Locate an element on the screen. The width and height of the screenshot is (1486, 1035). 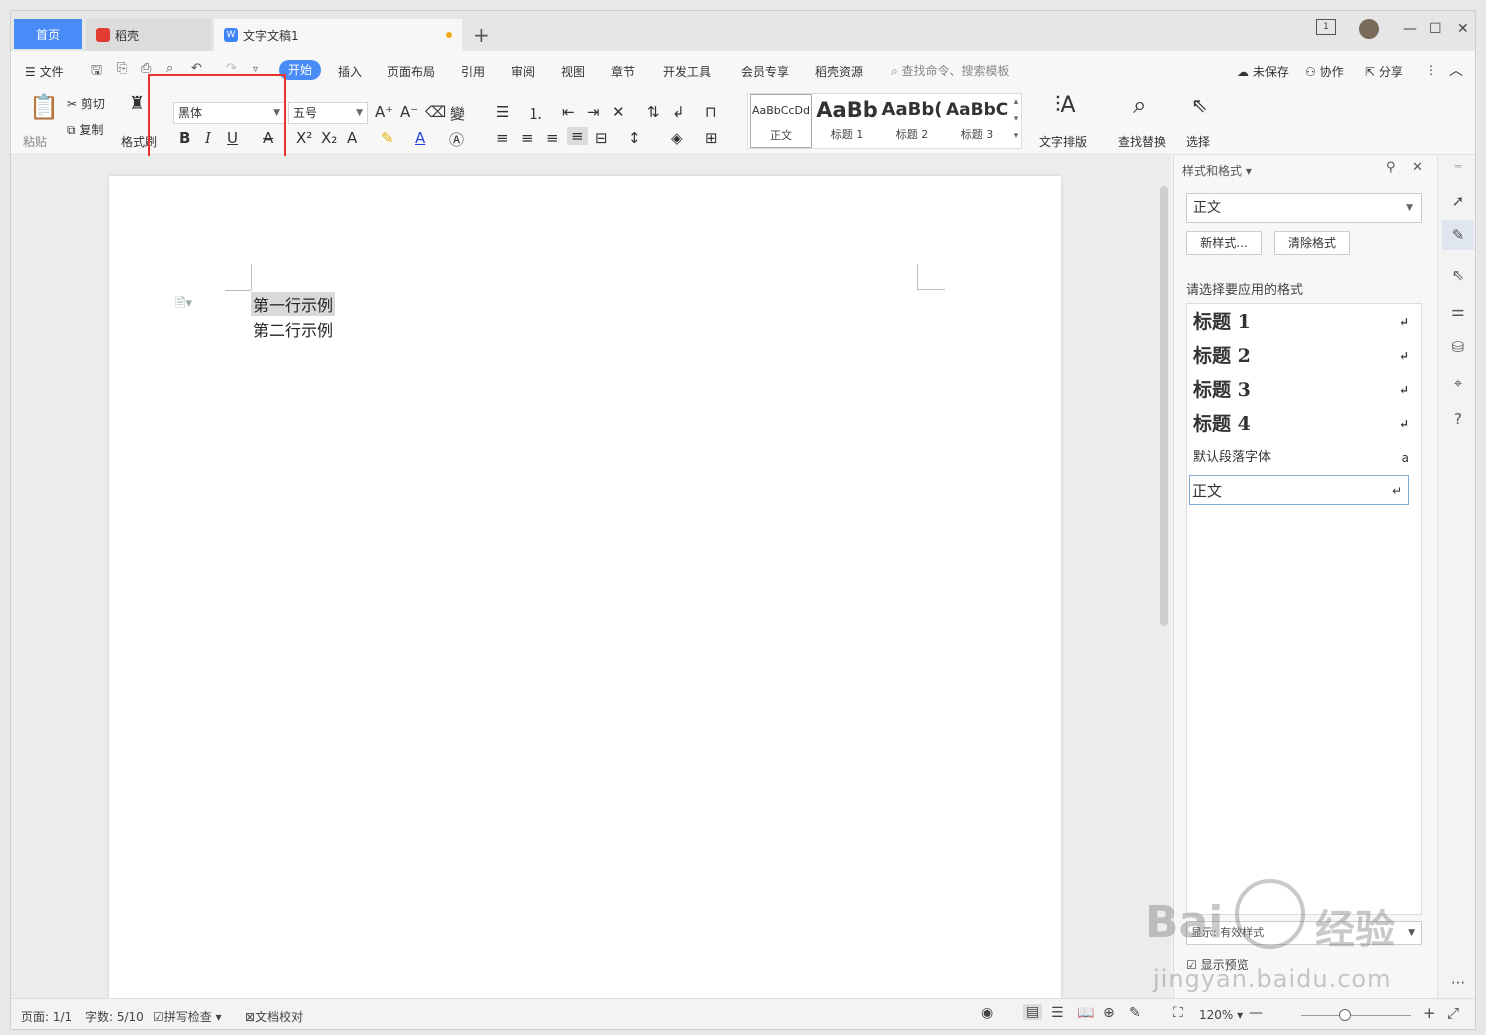
more-icon: ⋮ is located at coordinates (1431, 70).